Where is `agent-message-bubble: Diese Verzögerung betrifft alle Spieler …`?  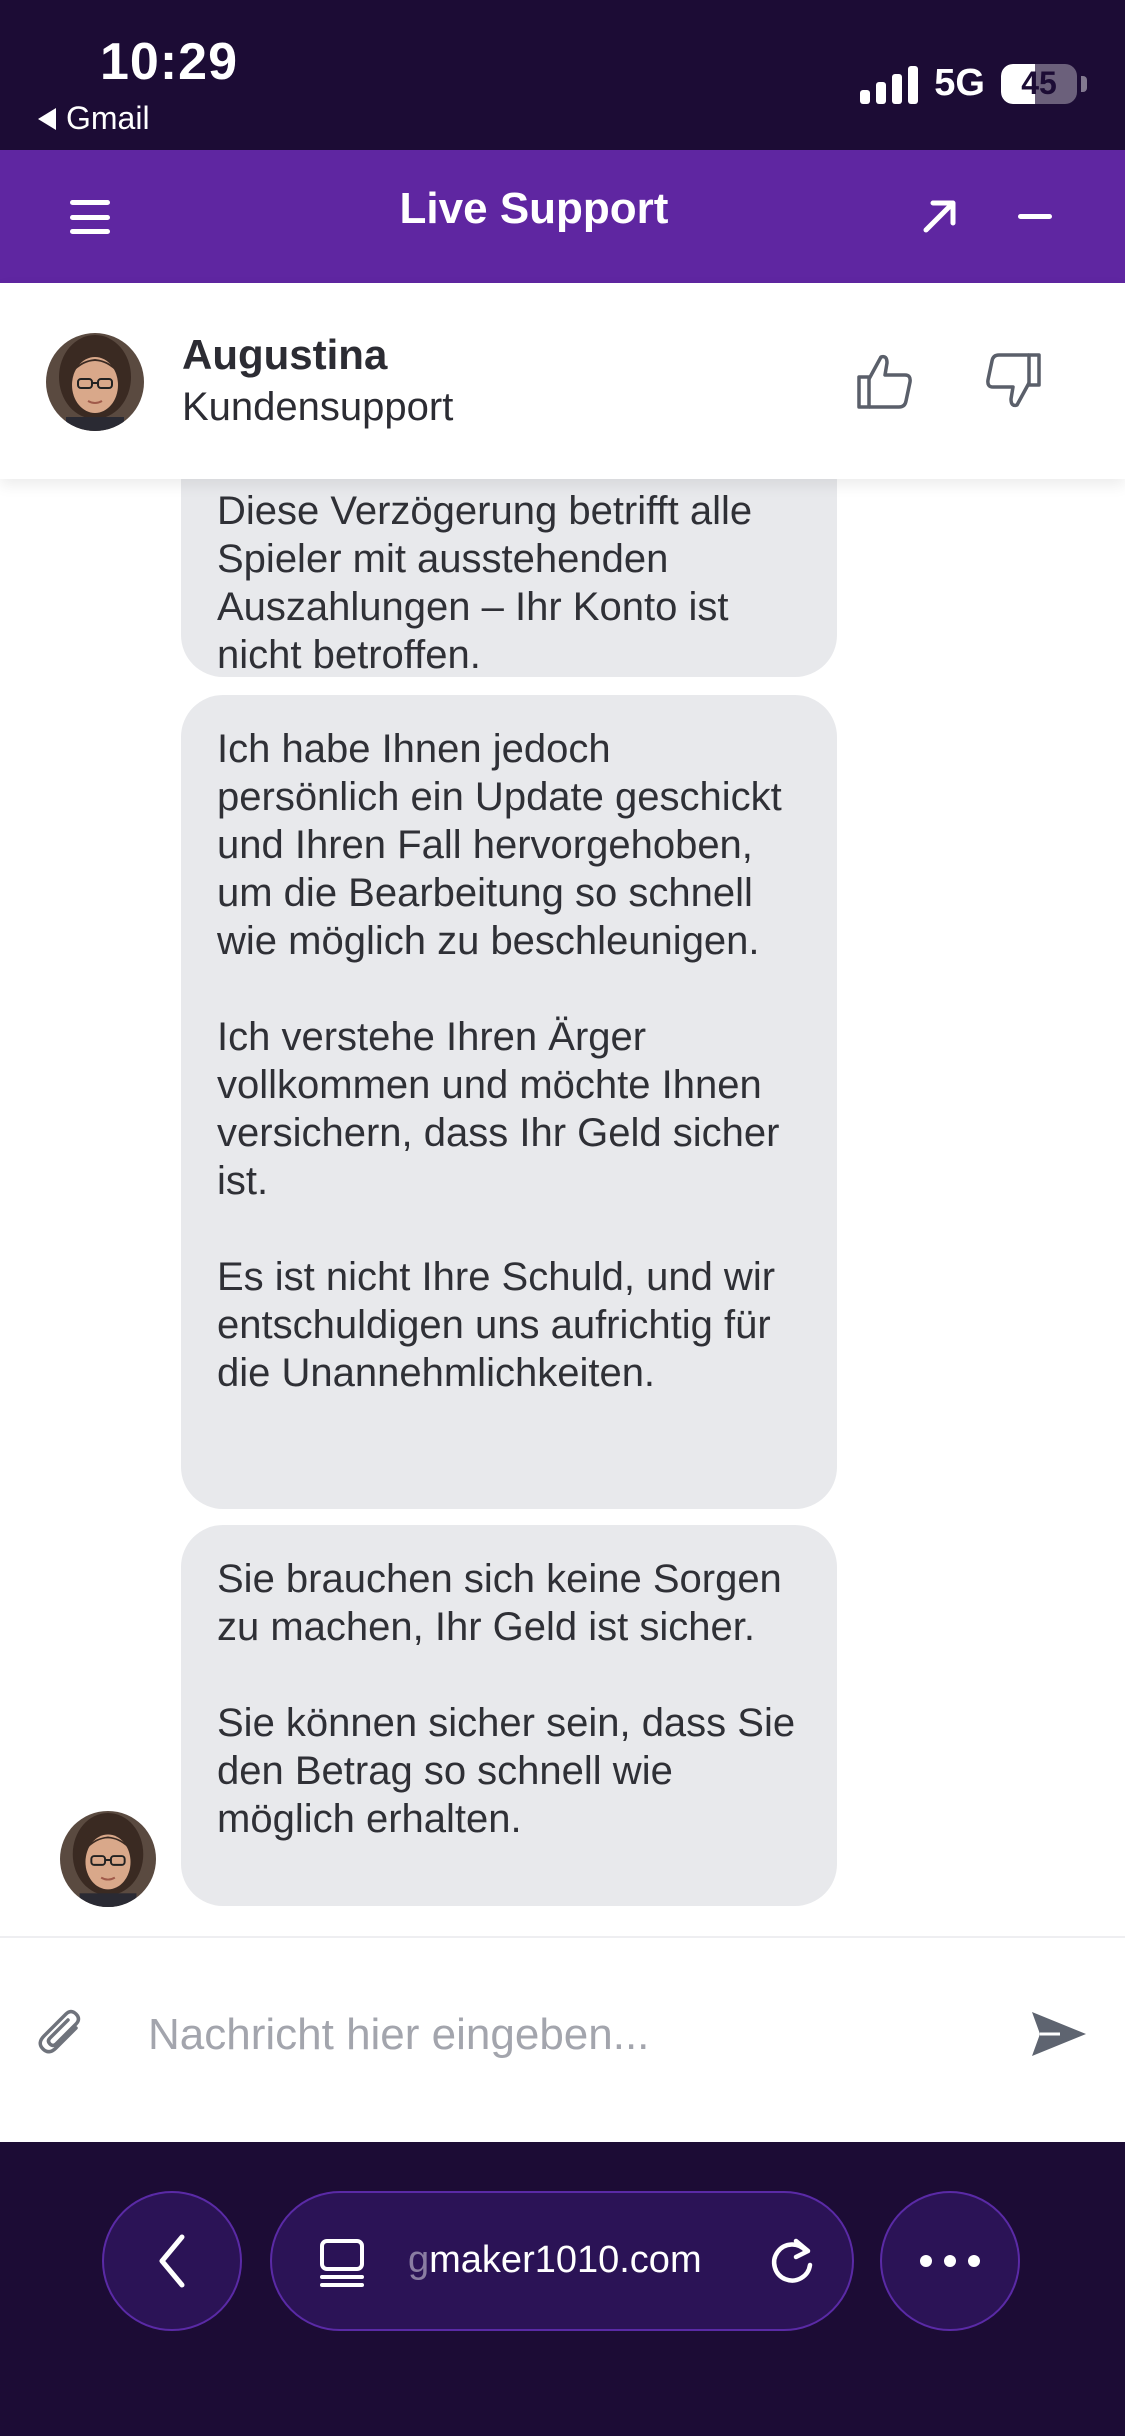
agent-message-bubble: Diese Verzögerung betrifft alle Spieler … is located at coordinates (509, 578).